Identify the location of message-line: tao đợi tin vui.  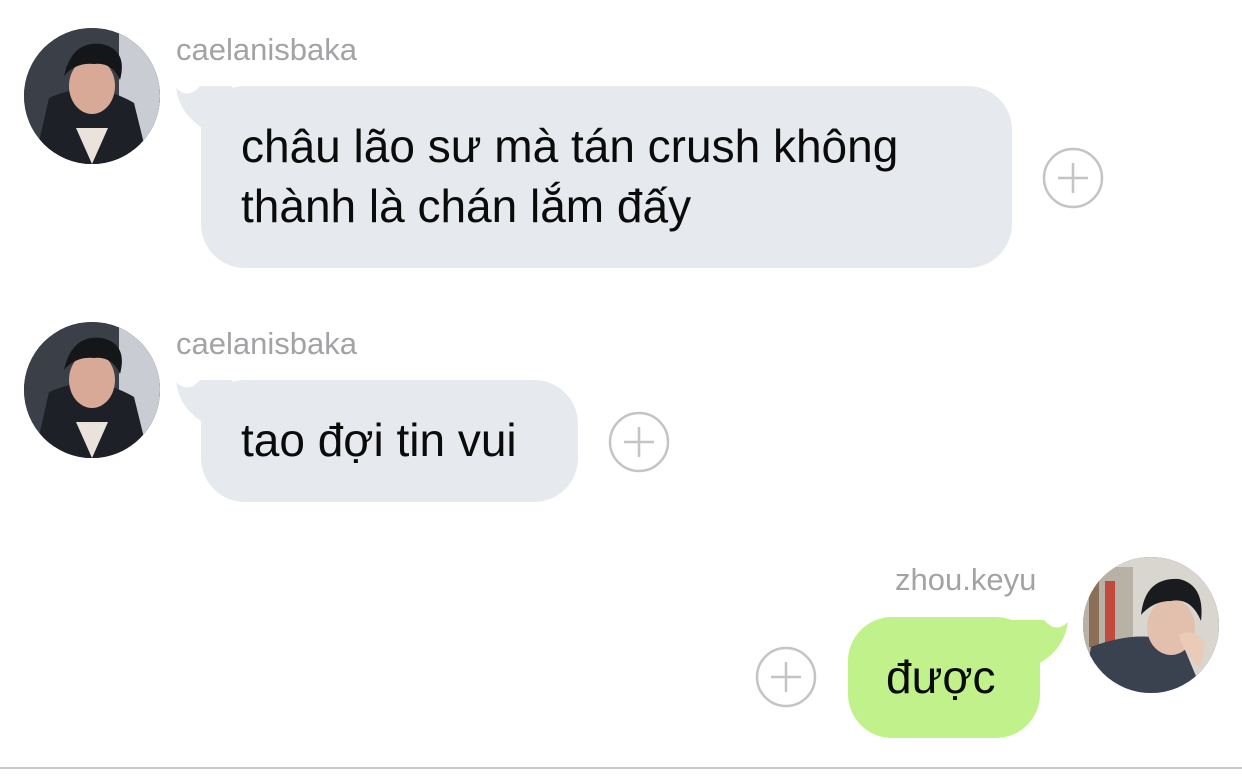
(379, 440).